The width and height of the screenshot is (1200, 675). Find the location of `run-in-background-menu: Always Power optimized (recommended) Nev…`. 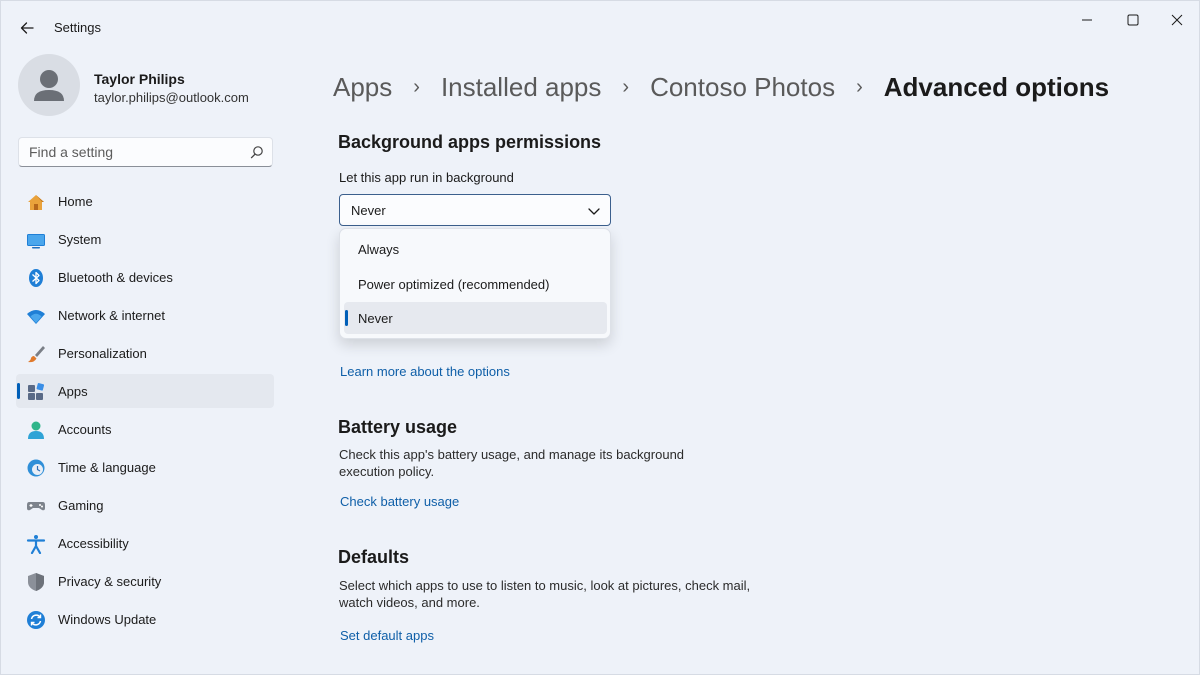

run-in-background-menu: Always Power optimized (recommended) Nev… is located at coordinates (475, 283).